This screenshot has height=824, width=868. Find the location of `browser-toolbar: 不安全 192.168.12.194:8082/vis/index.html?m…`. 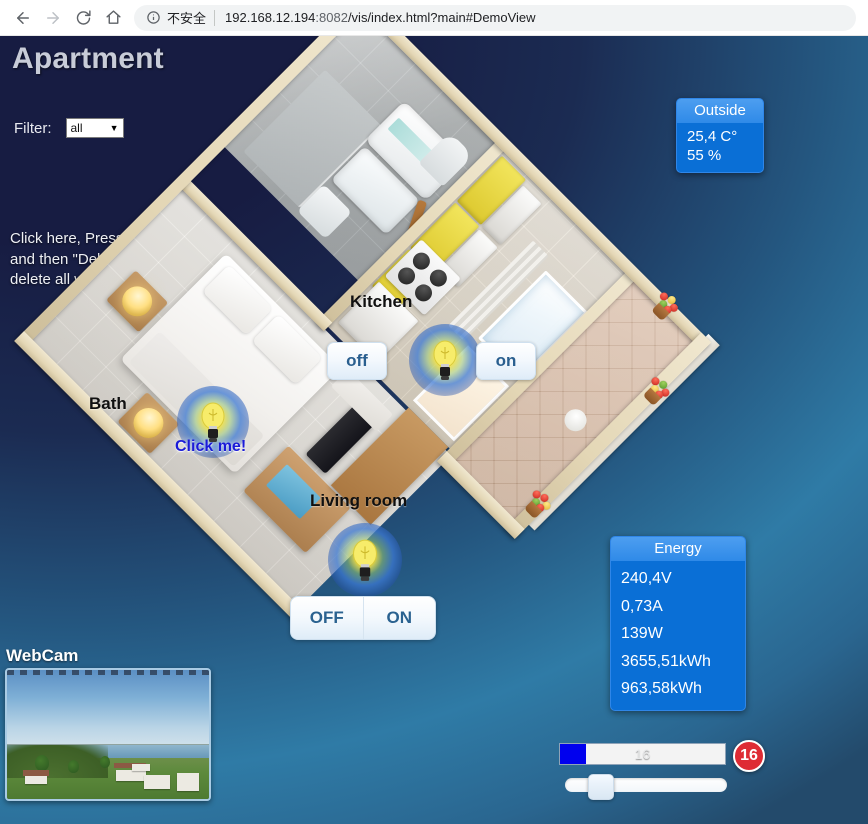

browser-toolbar: 不安全 192.168.12.194:8082/vis/index.html?m… is located at coordinates (434, 18).